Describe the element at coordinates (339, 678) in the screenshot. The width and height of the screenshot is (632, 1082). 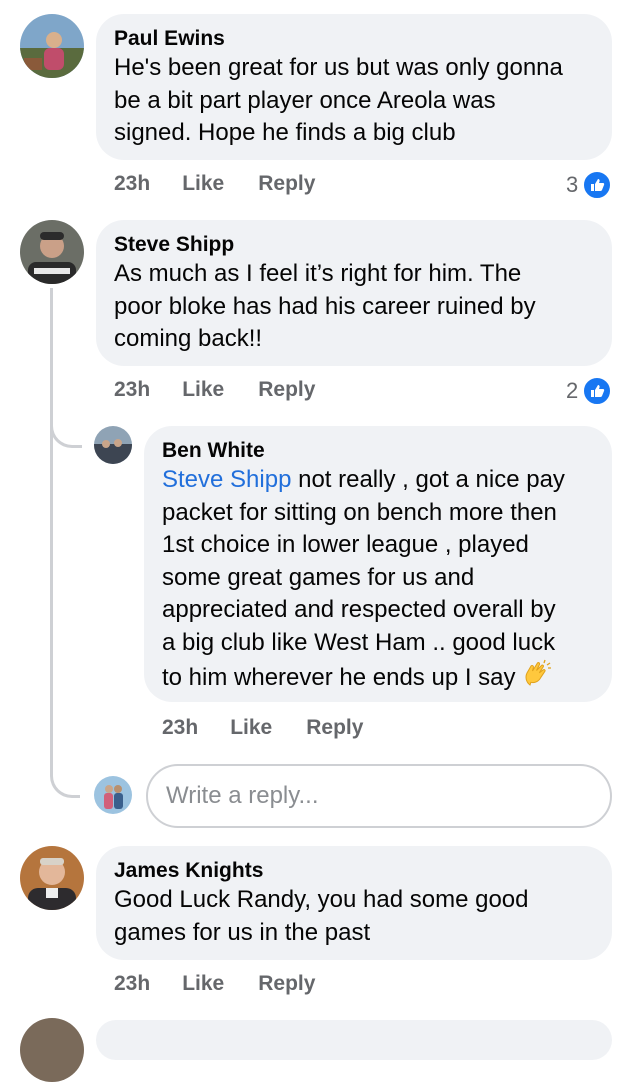
I see `reply-text-fragment: to him wherever he ends up I say` at that location.